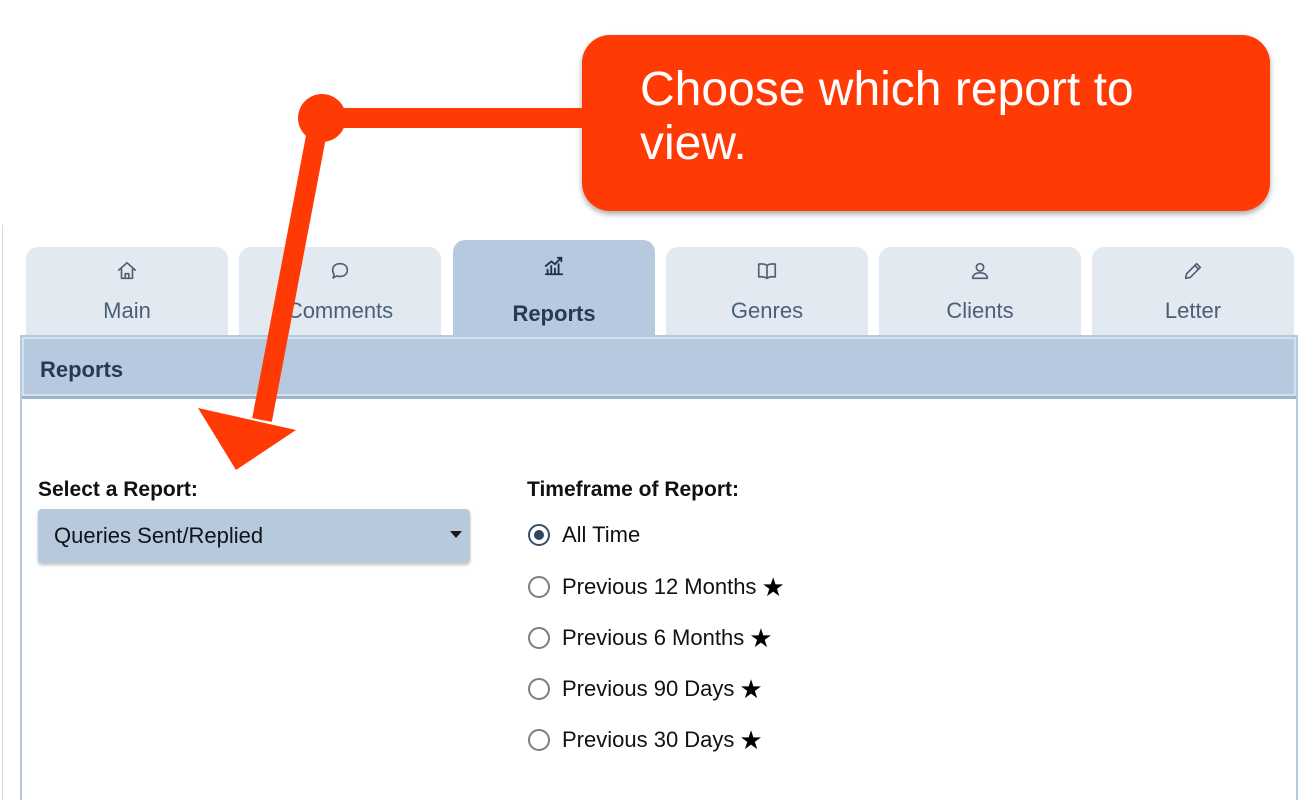 The width and height of the screenshot is (1301, 800). I want to click on tab-label: Main, so click(127, 310).